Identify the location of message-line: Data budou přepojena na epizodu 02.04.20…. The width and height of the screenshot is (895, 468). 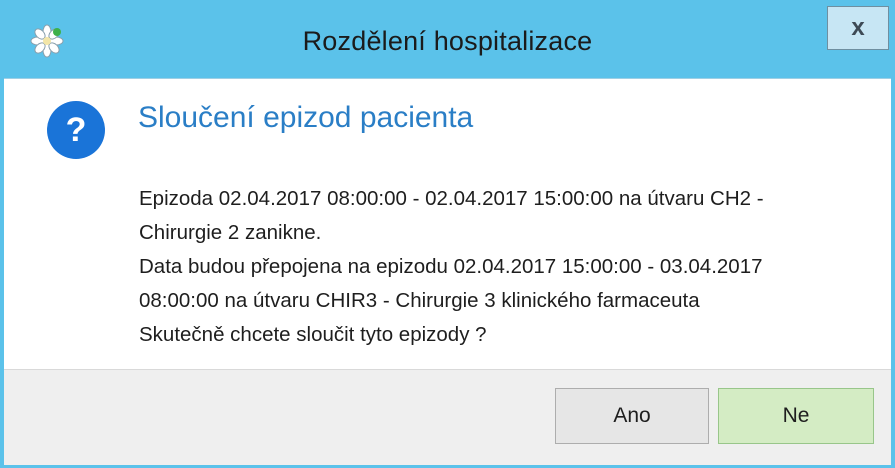
(451, 266).